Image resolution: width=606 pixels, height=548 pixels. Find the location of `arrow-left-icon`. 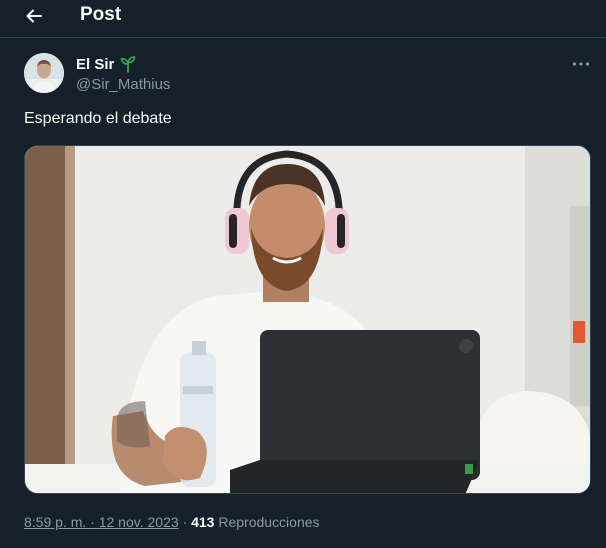

arrow-left-icon is located at coordinates (34, 16).